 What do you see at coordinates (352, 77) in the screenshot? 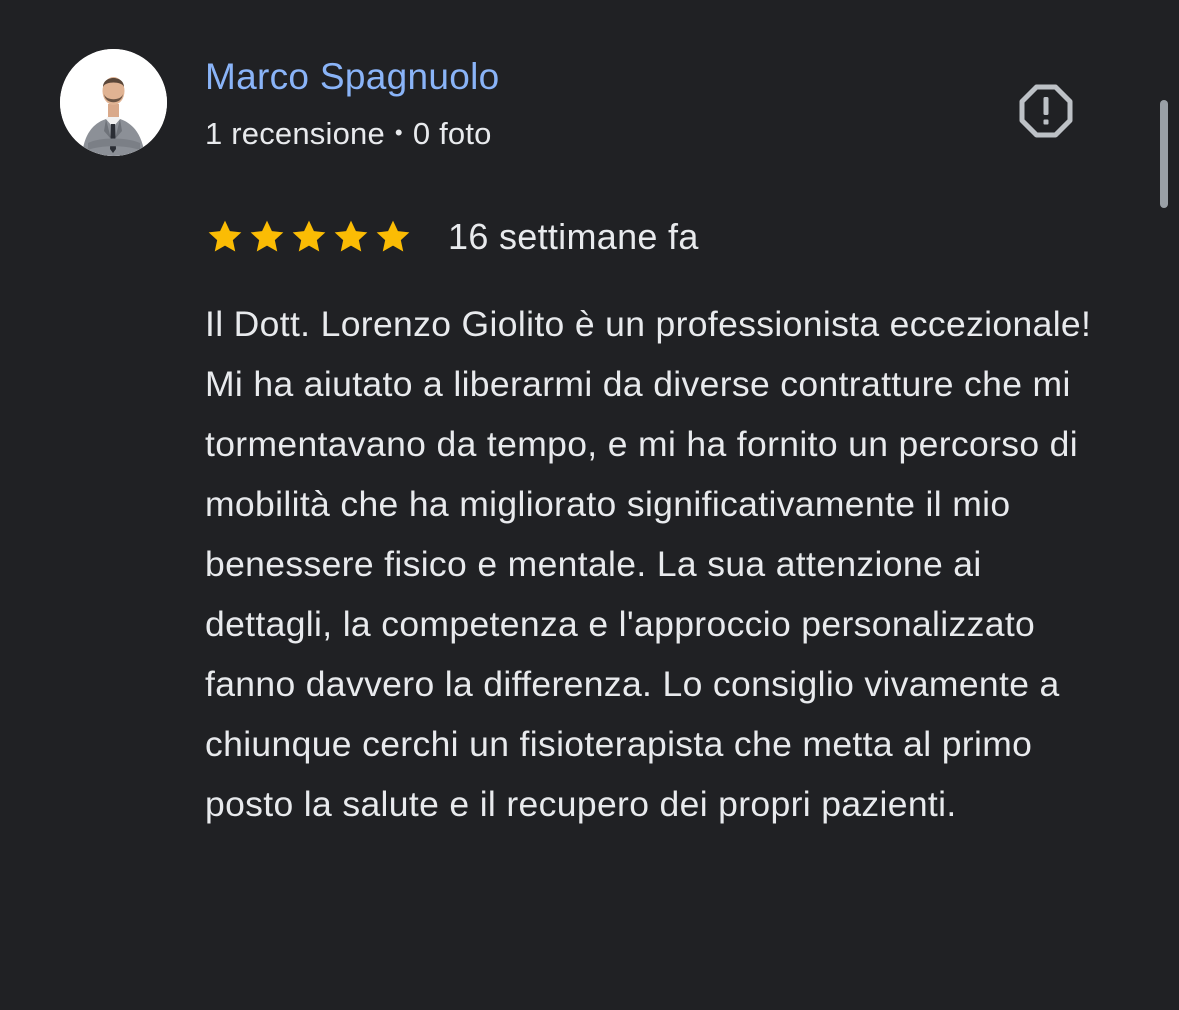
I see `author-name: Marco Spagnuolo` at bounding box center [352, 77].